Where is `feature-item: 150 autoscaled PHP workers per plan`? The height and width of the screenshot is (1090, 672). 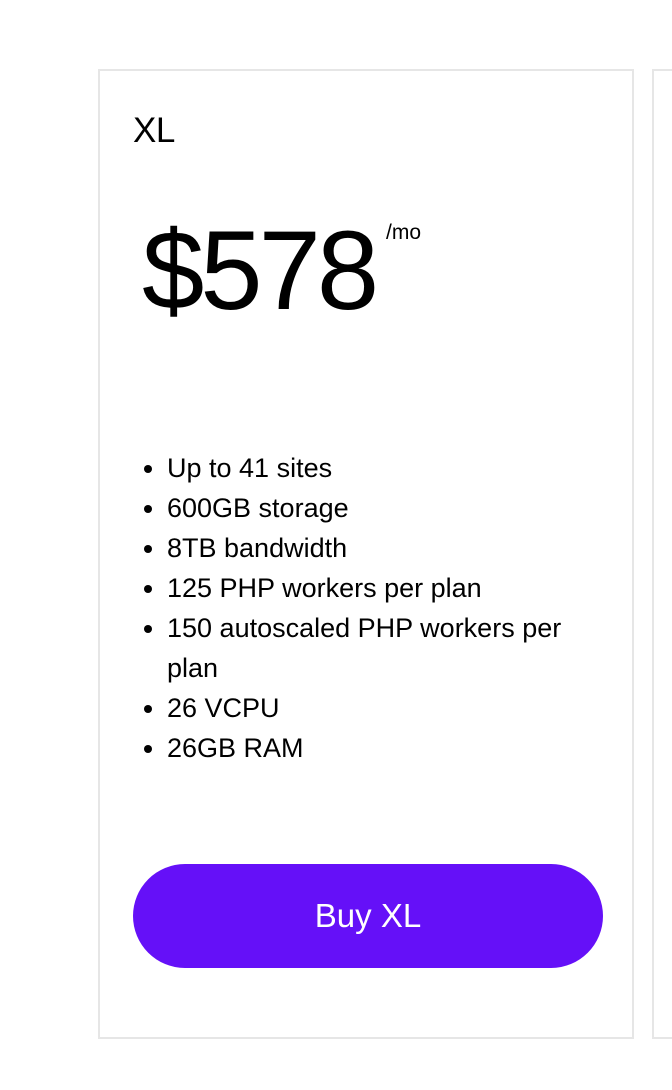
feature-item: 150 autoscaled PHP workers per plan is located at coordinates (390, 648).